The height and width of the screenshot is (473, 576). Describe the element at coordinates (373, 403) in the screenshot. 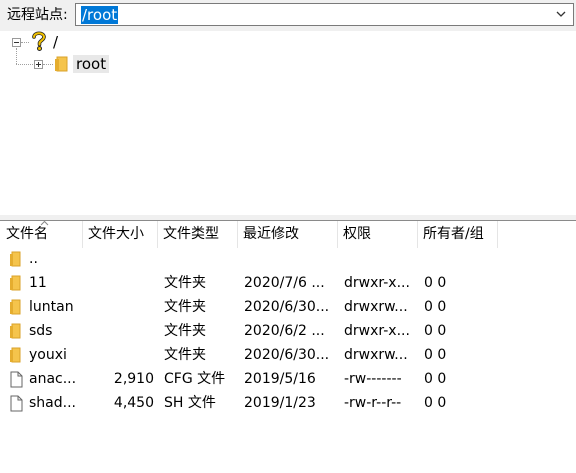

I see `file-permissions: -rw-r--r--` at that location.